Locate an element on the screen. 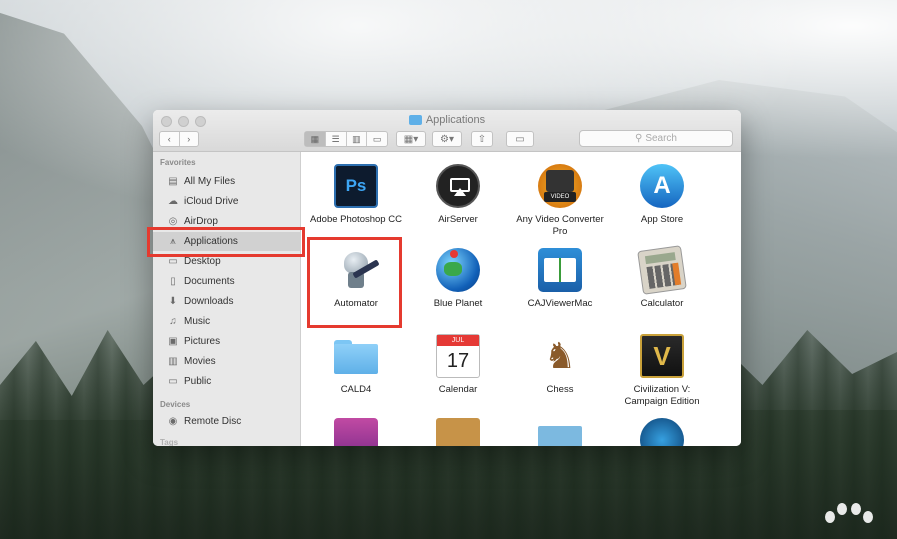 The width and height of the screenshot is (897, 539). icon-view-button: ▦ is located at coordinates (315, 139).